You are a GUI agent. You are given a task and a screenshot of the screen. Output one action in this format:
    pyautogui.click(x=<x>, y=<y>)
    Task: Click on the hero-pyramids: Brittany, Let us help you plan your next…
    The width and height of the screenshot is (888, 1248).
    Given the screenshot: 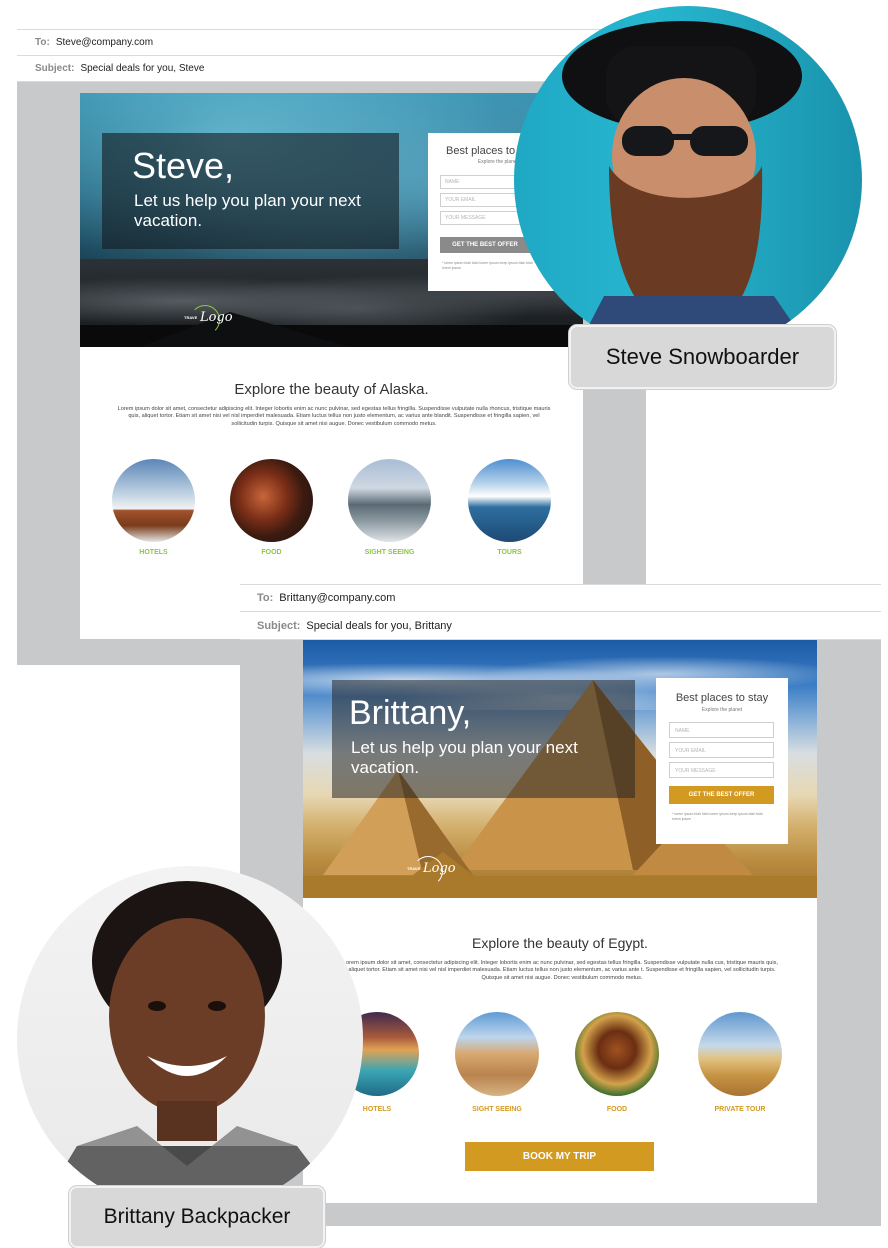 What is the action you would take?
    pyautogui.click(x=560, y=769)
    